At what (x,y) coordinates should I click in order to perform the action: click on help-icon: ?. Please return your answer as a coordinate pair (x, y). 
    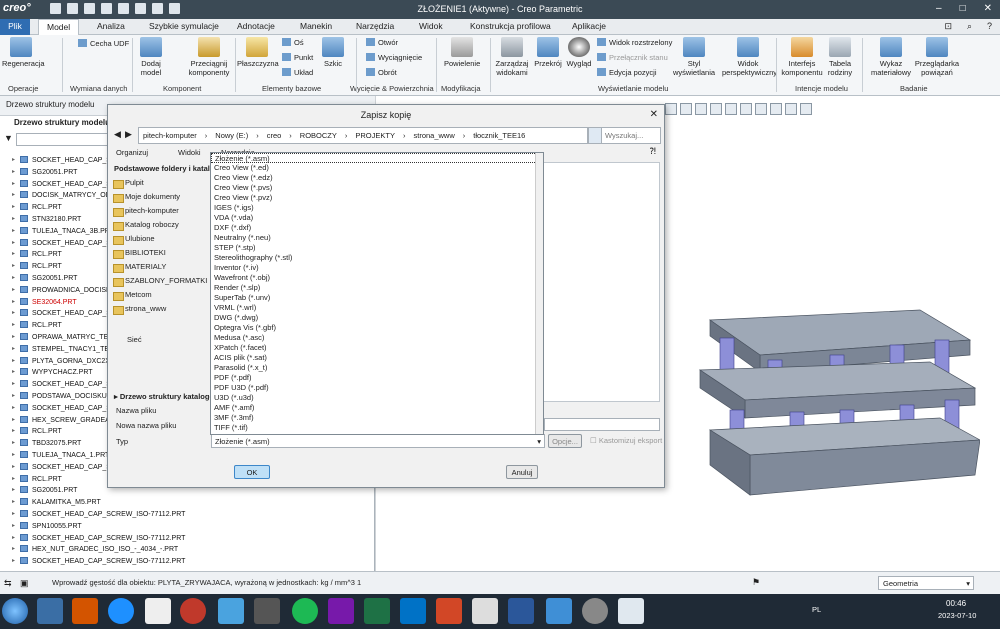
    Looking at the image, I should click on (989, 26).